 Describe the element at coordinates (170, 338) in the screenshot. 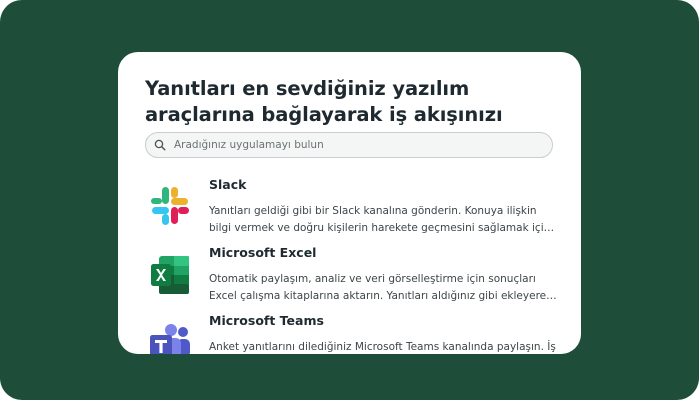

I see `microsoft-teams-icon` at that location.